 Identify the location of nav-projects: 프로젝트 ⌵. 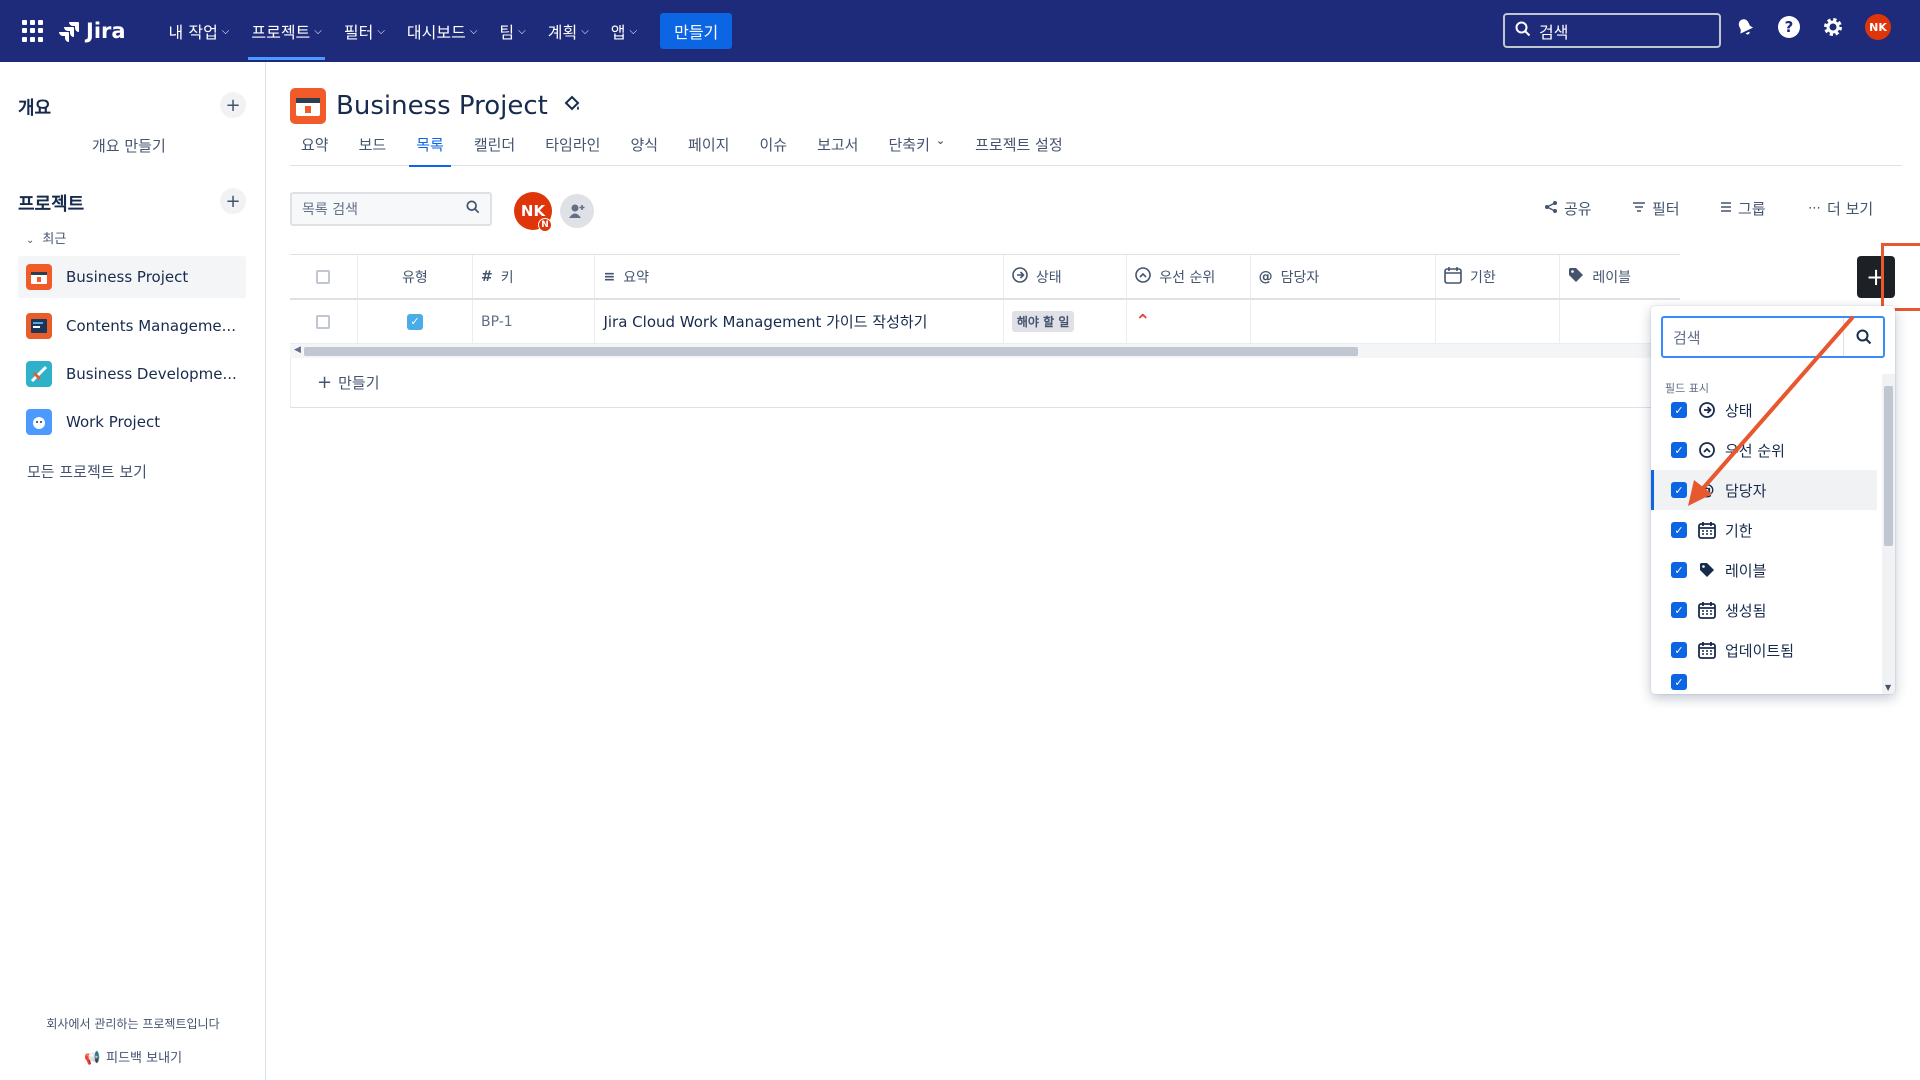
(286, 31).